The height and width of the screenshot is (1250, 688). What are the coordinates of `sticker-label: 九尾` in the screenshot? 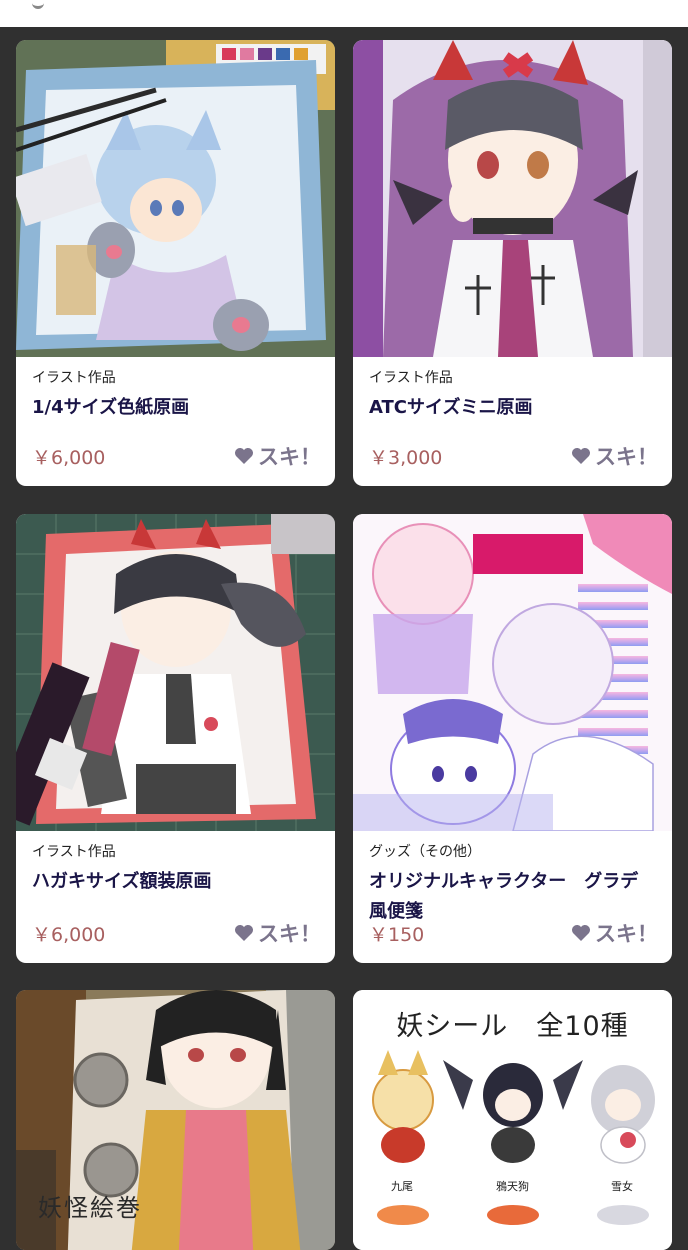 It's located at (402, 1186).